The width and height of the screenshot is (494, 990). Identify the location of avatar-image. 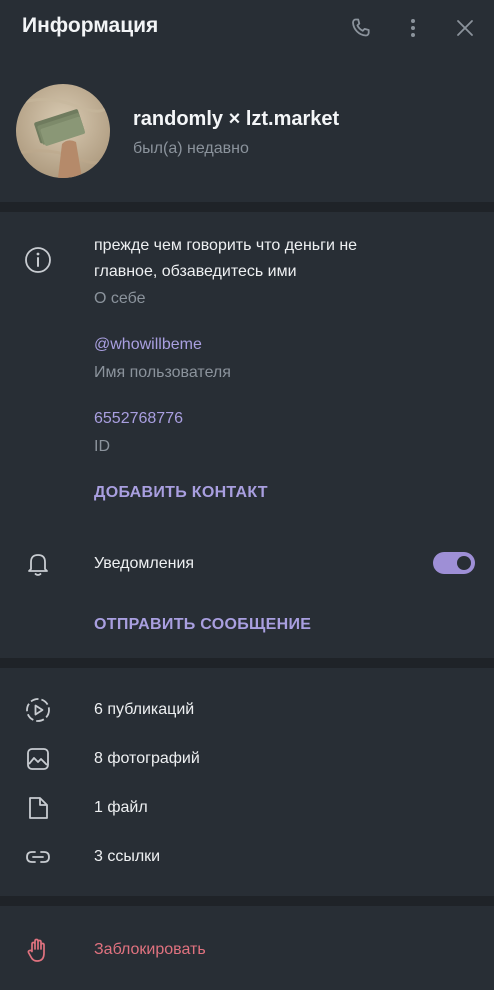
(63, 131).